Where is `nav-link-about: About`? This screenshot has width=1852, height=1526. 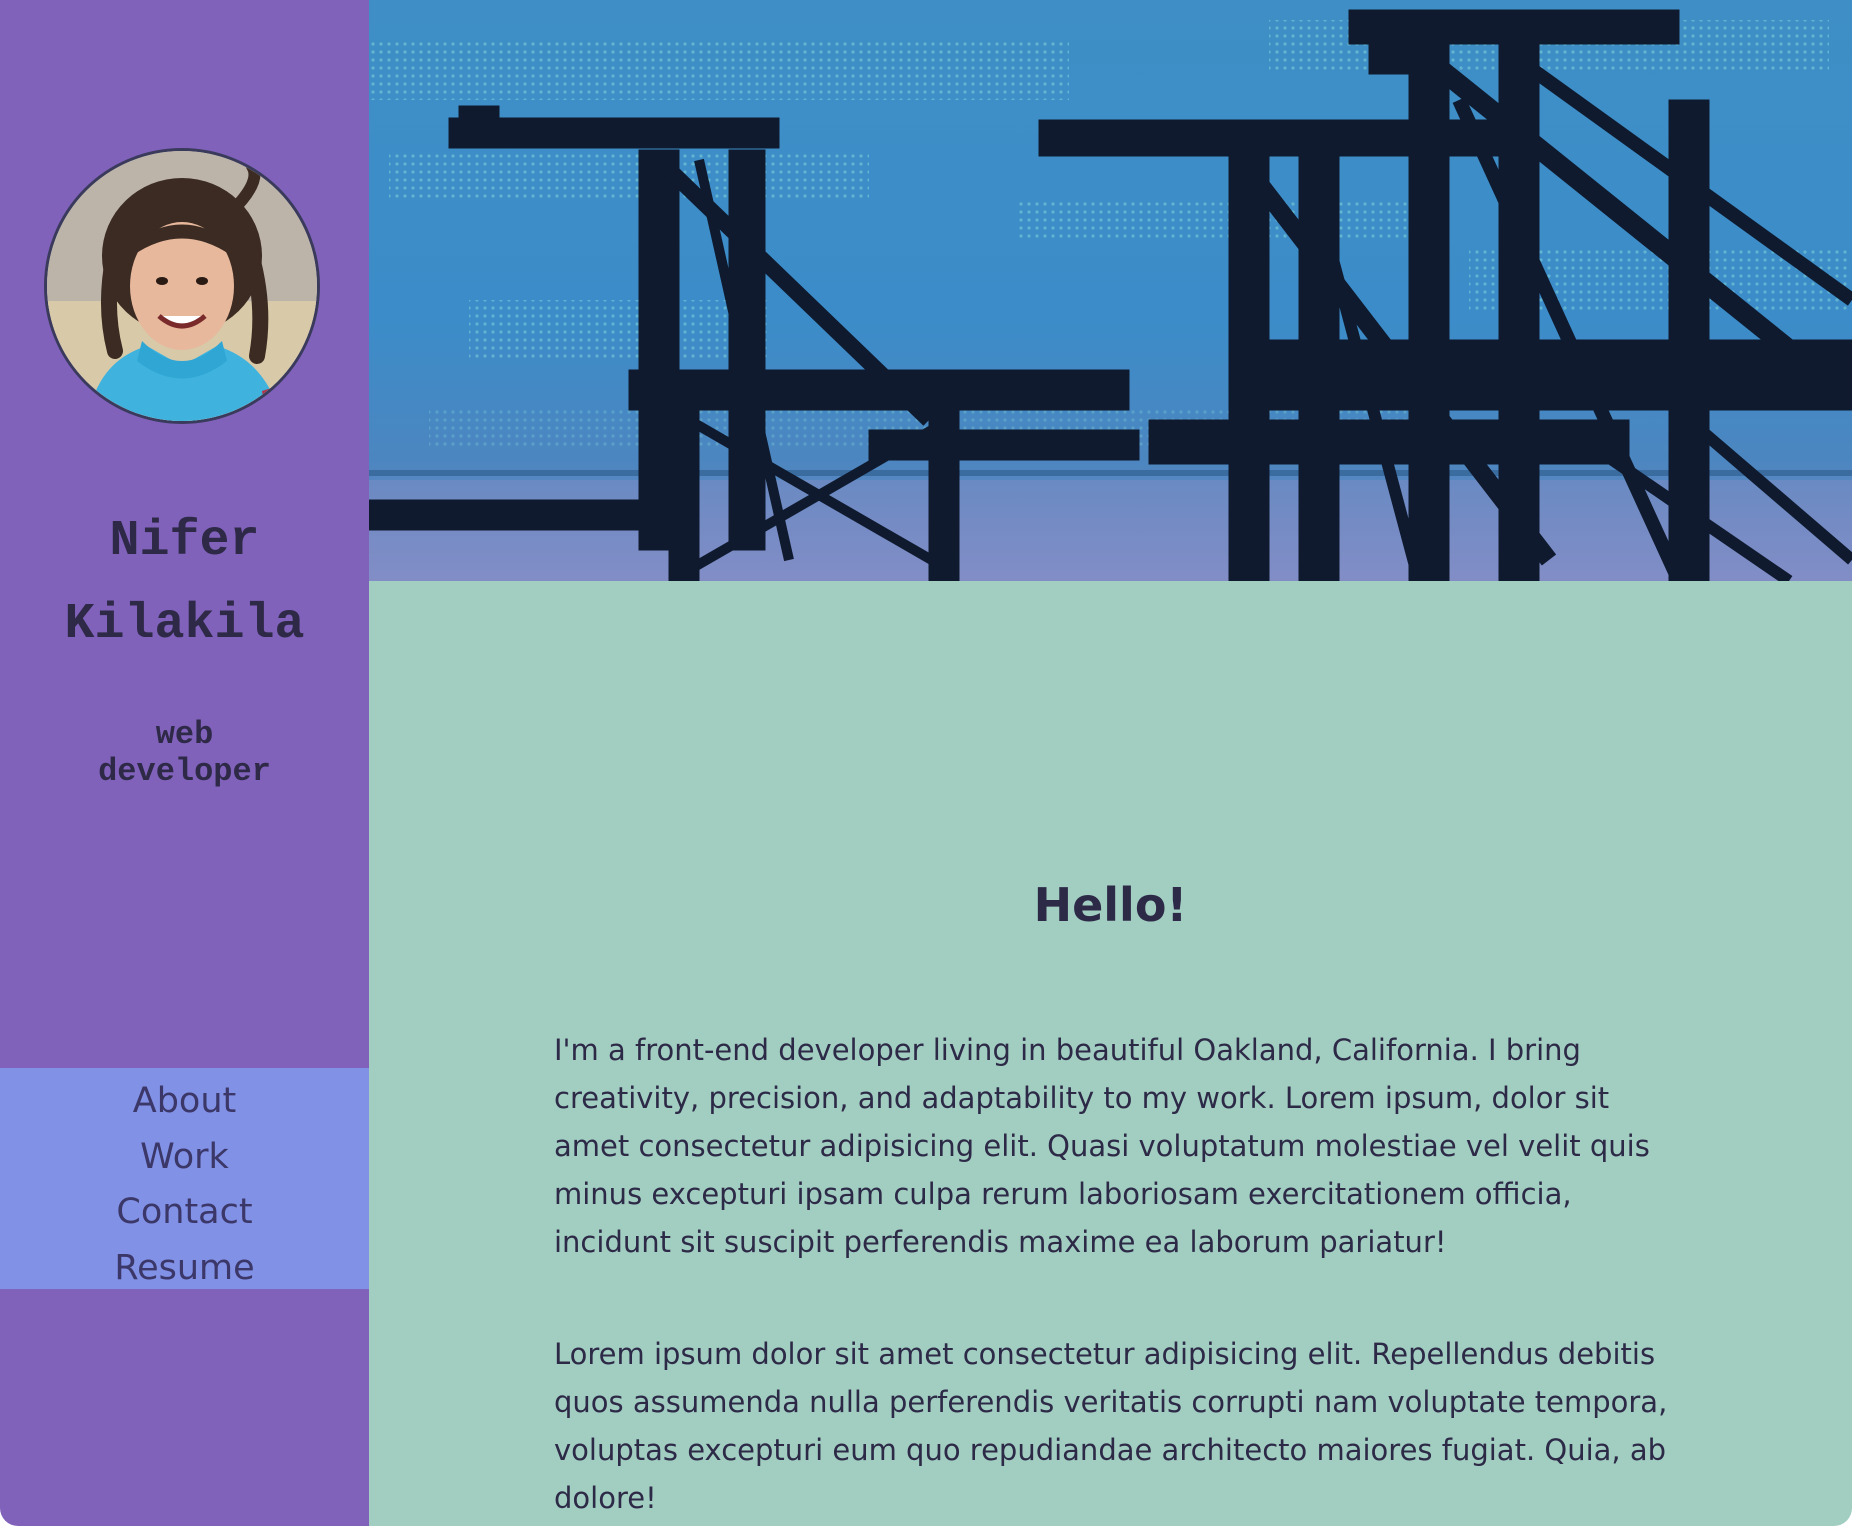 nav-link-about: About is located at coordinates (184, 1102).